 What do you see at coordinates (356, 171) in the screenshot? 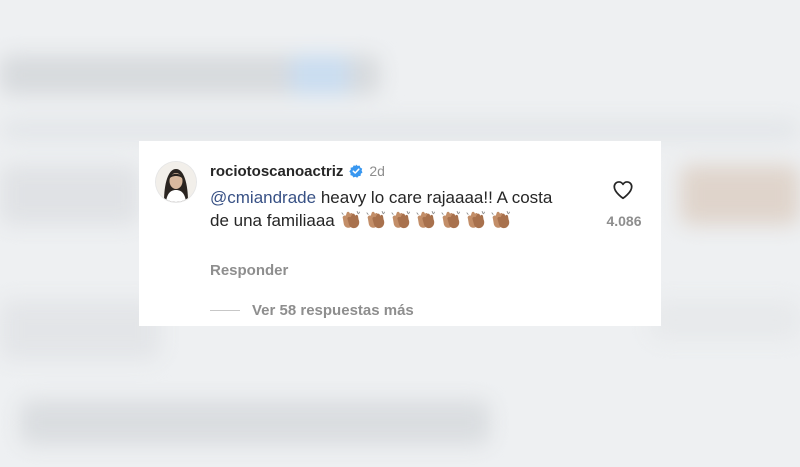
I see `verified-badge-icon` at bounding box center [356, 171].